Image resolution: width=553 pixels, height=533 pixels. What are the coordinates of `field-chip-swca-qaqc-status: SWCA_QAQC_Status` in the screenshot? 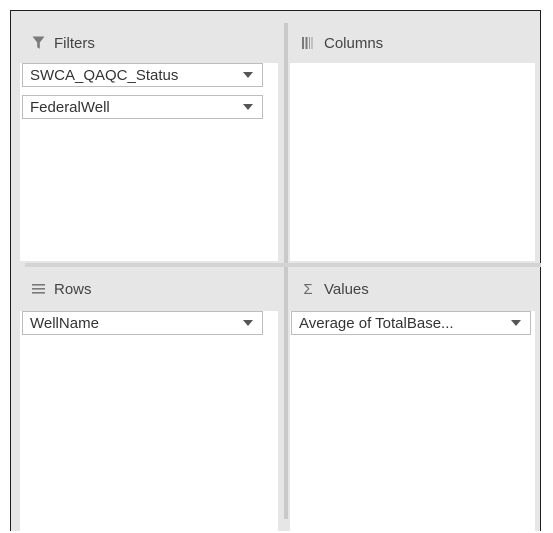 It's located at (142, 75).